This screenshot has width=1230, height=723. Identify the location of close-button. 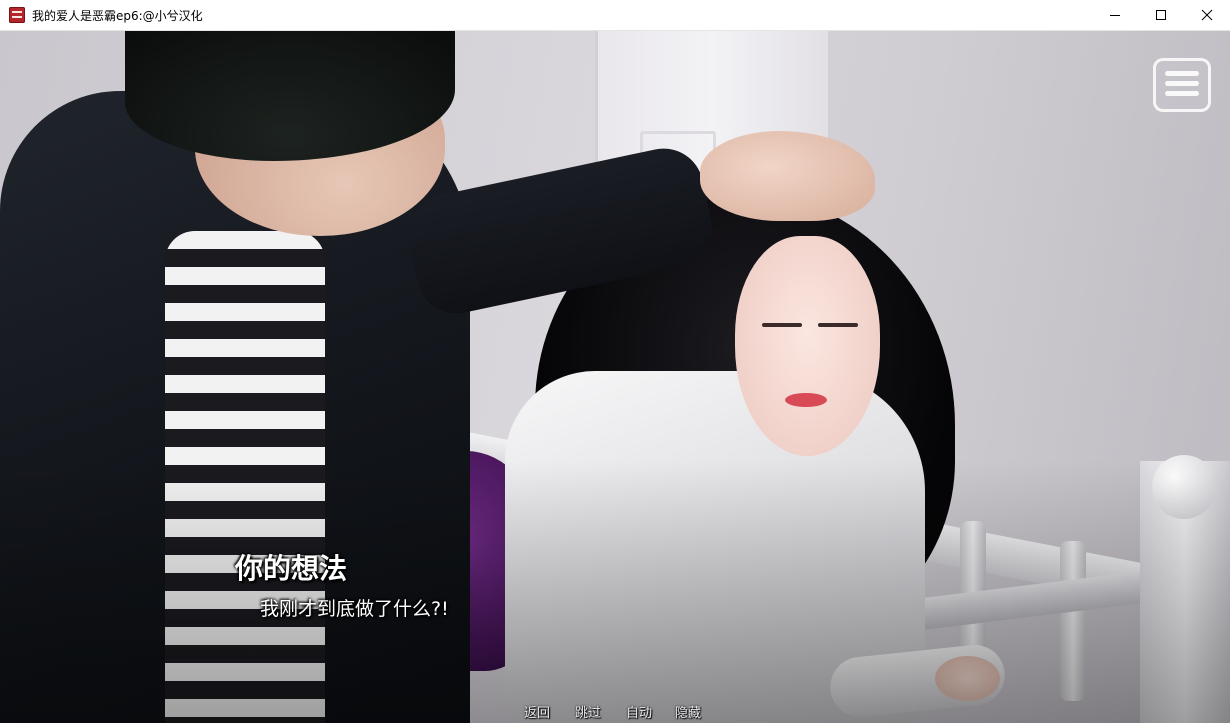
(1207, 15).